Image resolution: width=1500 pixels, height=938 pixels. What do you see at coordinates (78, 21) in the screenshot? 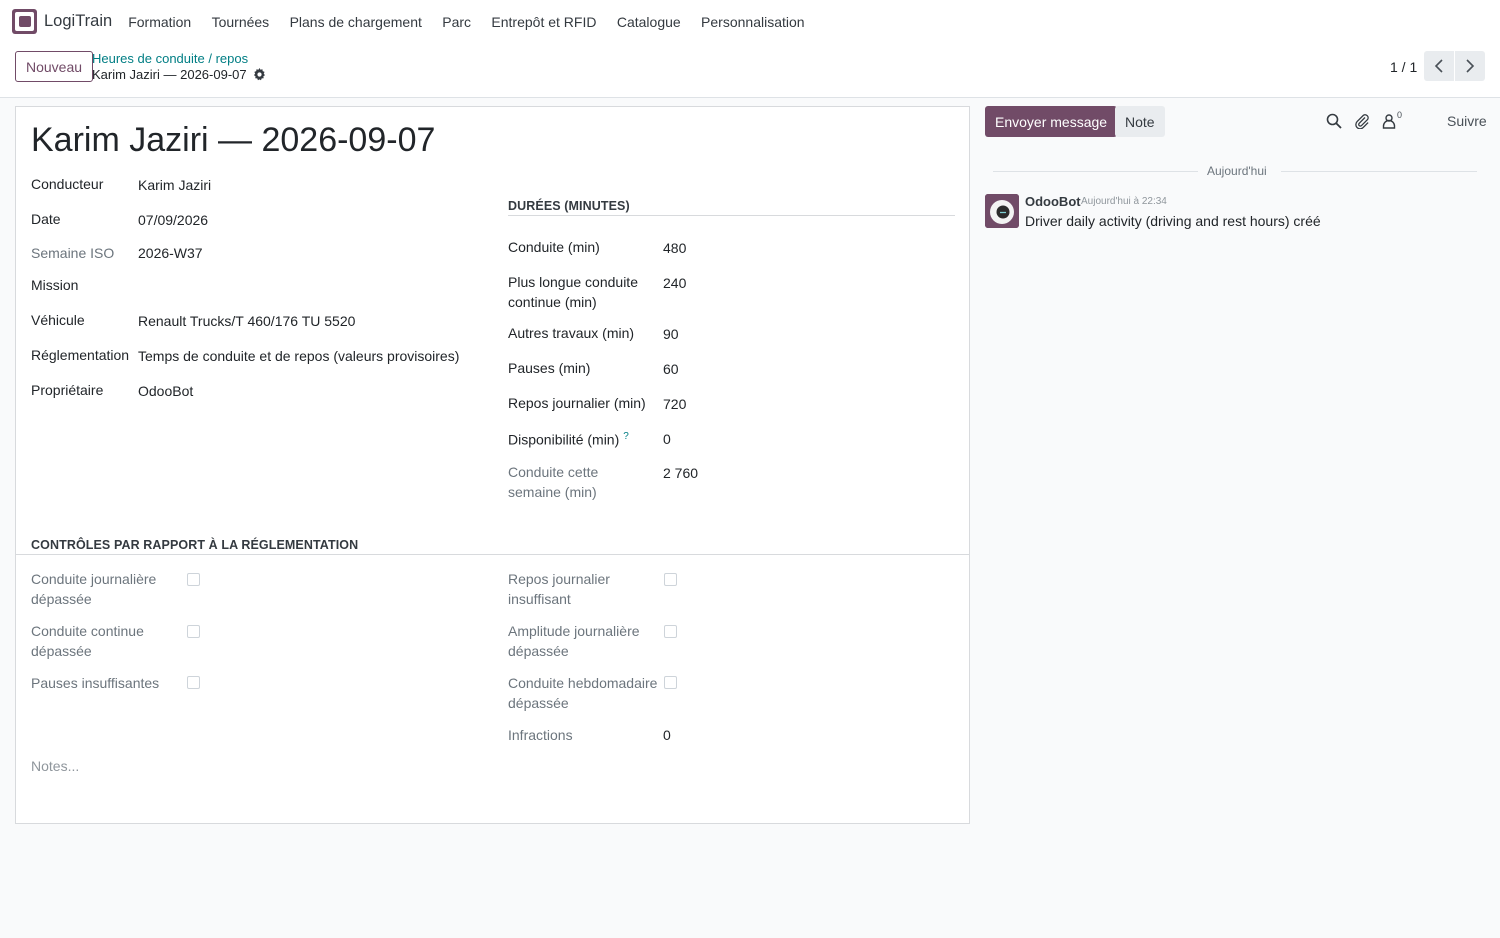
I see `app-name: LogiTrain` at bounding box center [78, 21].